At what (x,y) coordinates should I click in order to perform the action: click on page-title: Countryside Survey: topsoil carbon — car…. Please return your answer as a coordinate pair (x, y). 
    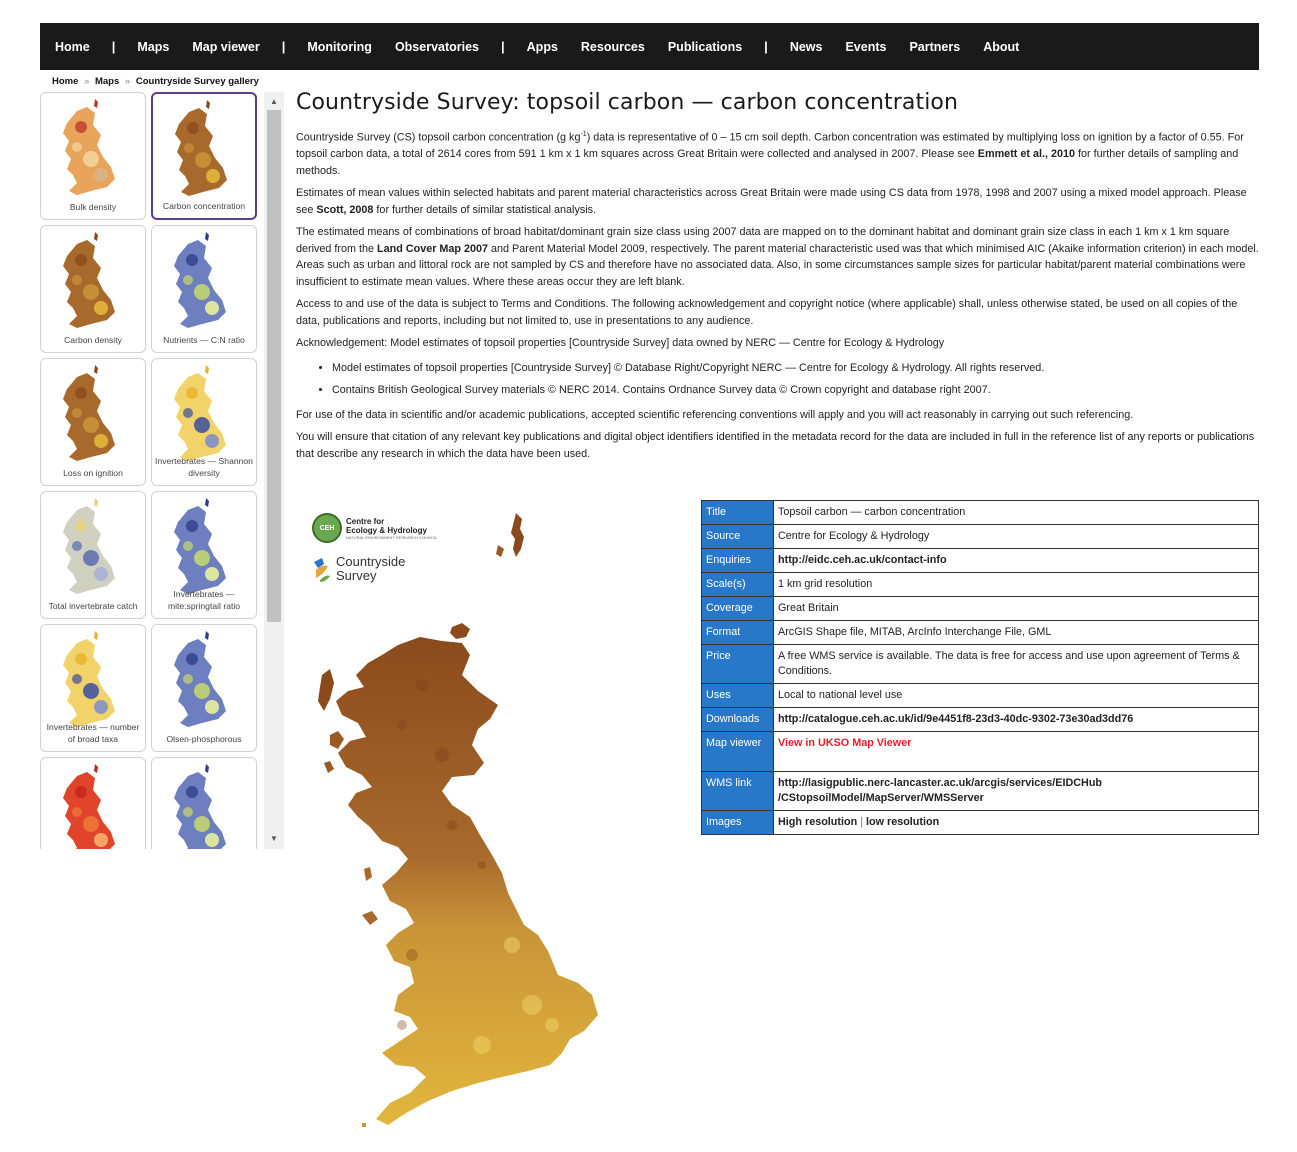
    Looking at the image, I should click on (627, 102).